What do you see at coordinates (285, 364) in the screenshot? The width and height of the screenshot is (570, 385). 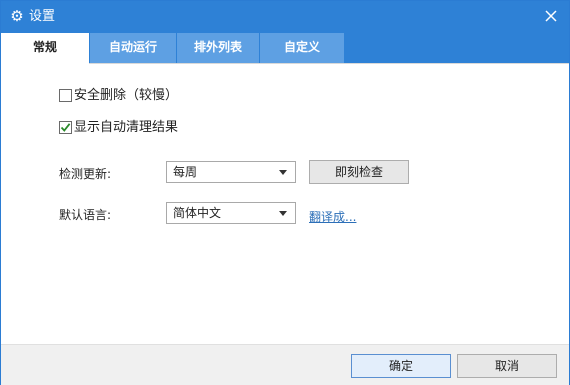 I see `dialog-footer: 确定 取消` at bounding box center [285, 364].